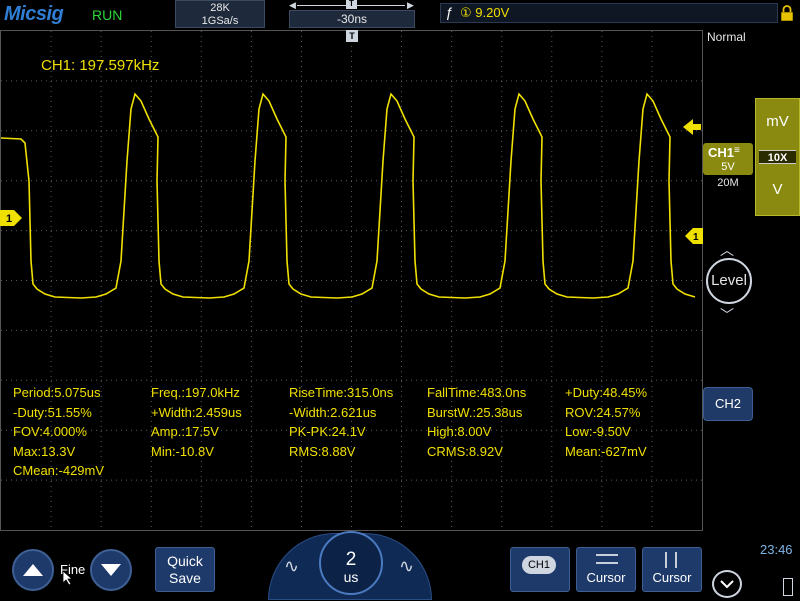 The image size is (800, 601). What do you see at coordinates (485, 12) in the screenshot?
I see `trigger-level-readout: ① 9.20V` at bounding box center [485, 12].